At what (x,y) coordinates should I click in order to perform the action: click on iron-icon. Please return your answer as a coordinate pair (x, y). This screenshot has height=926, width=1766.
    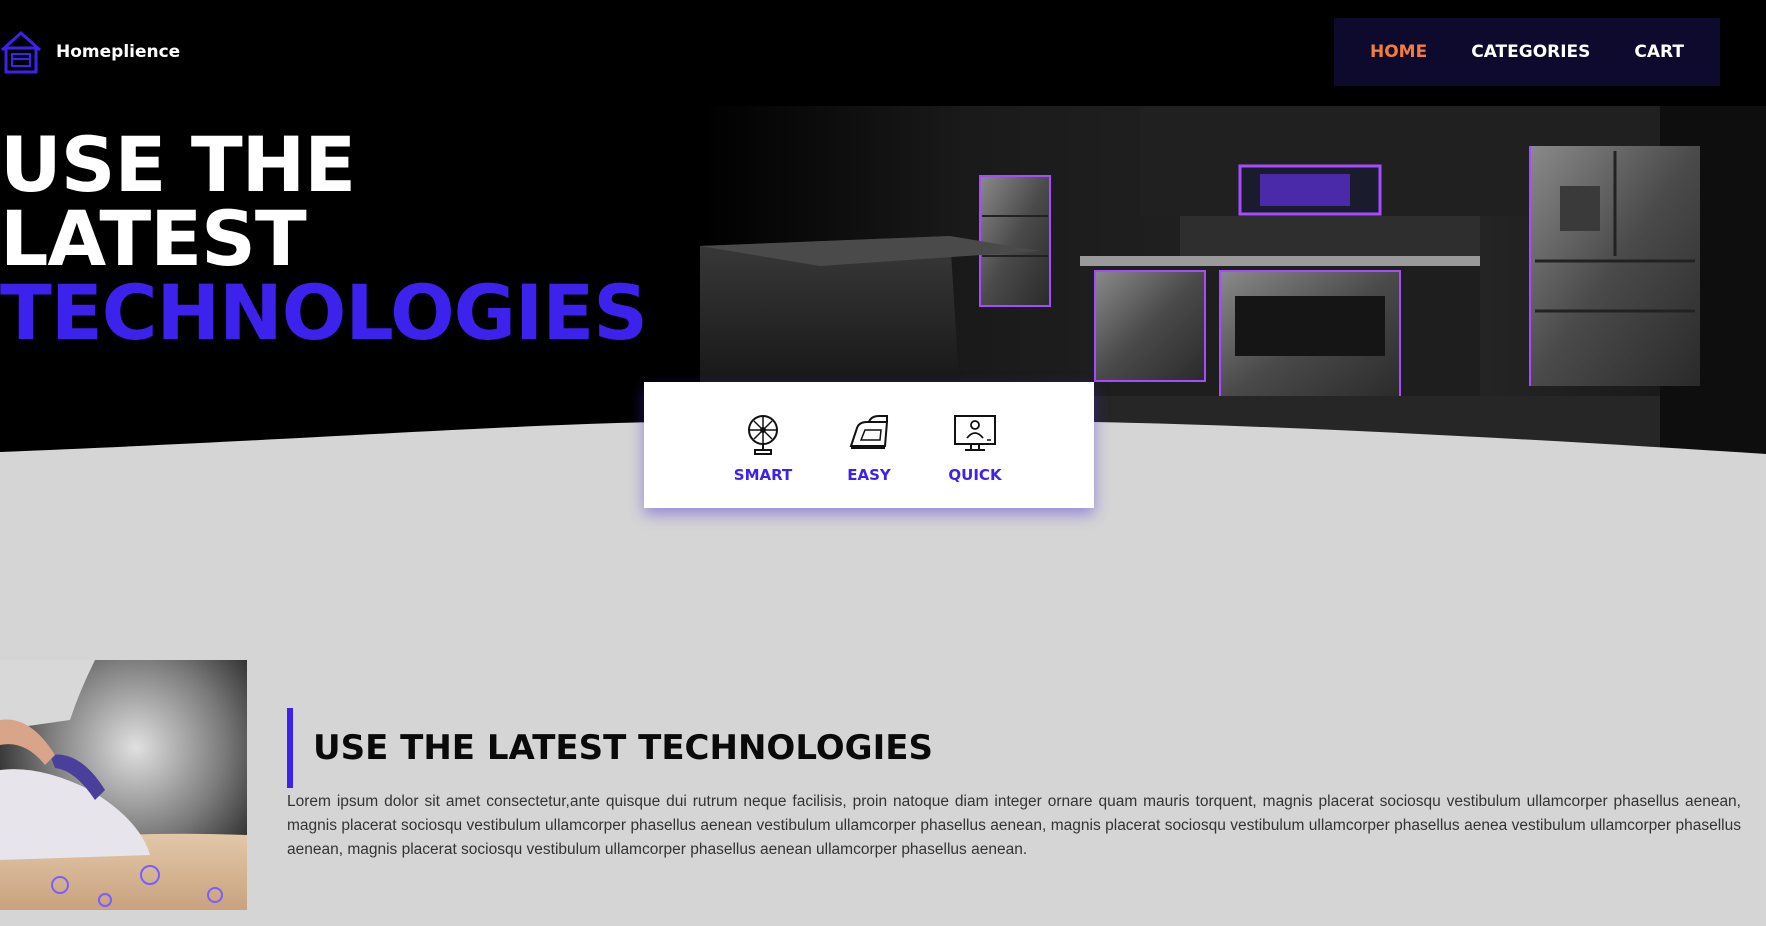
    Looking at the image, I should click on (869, 432).